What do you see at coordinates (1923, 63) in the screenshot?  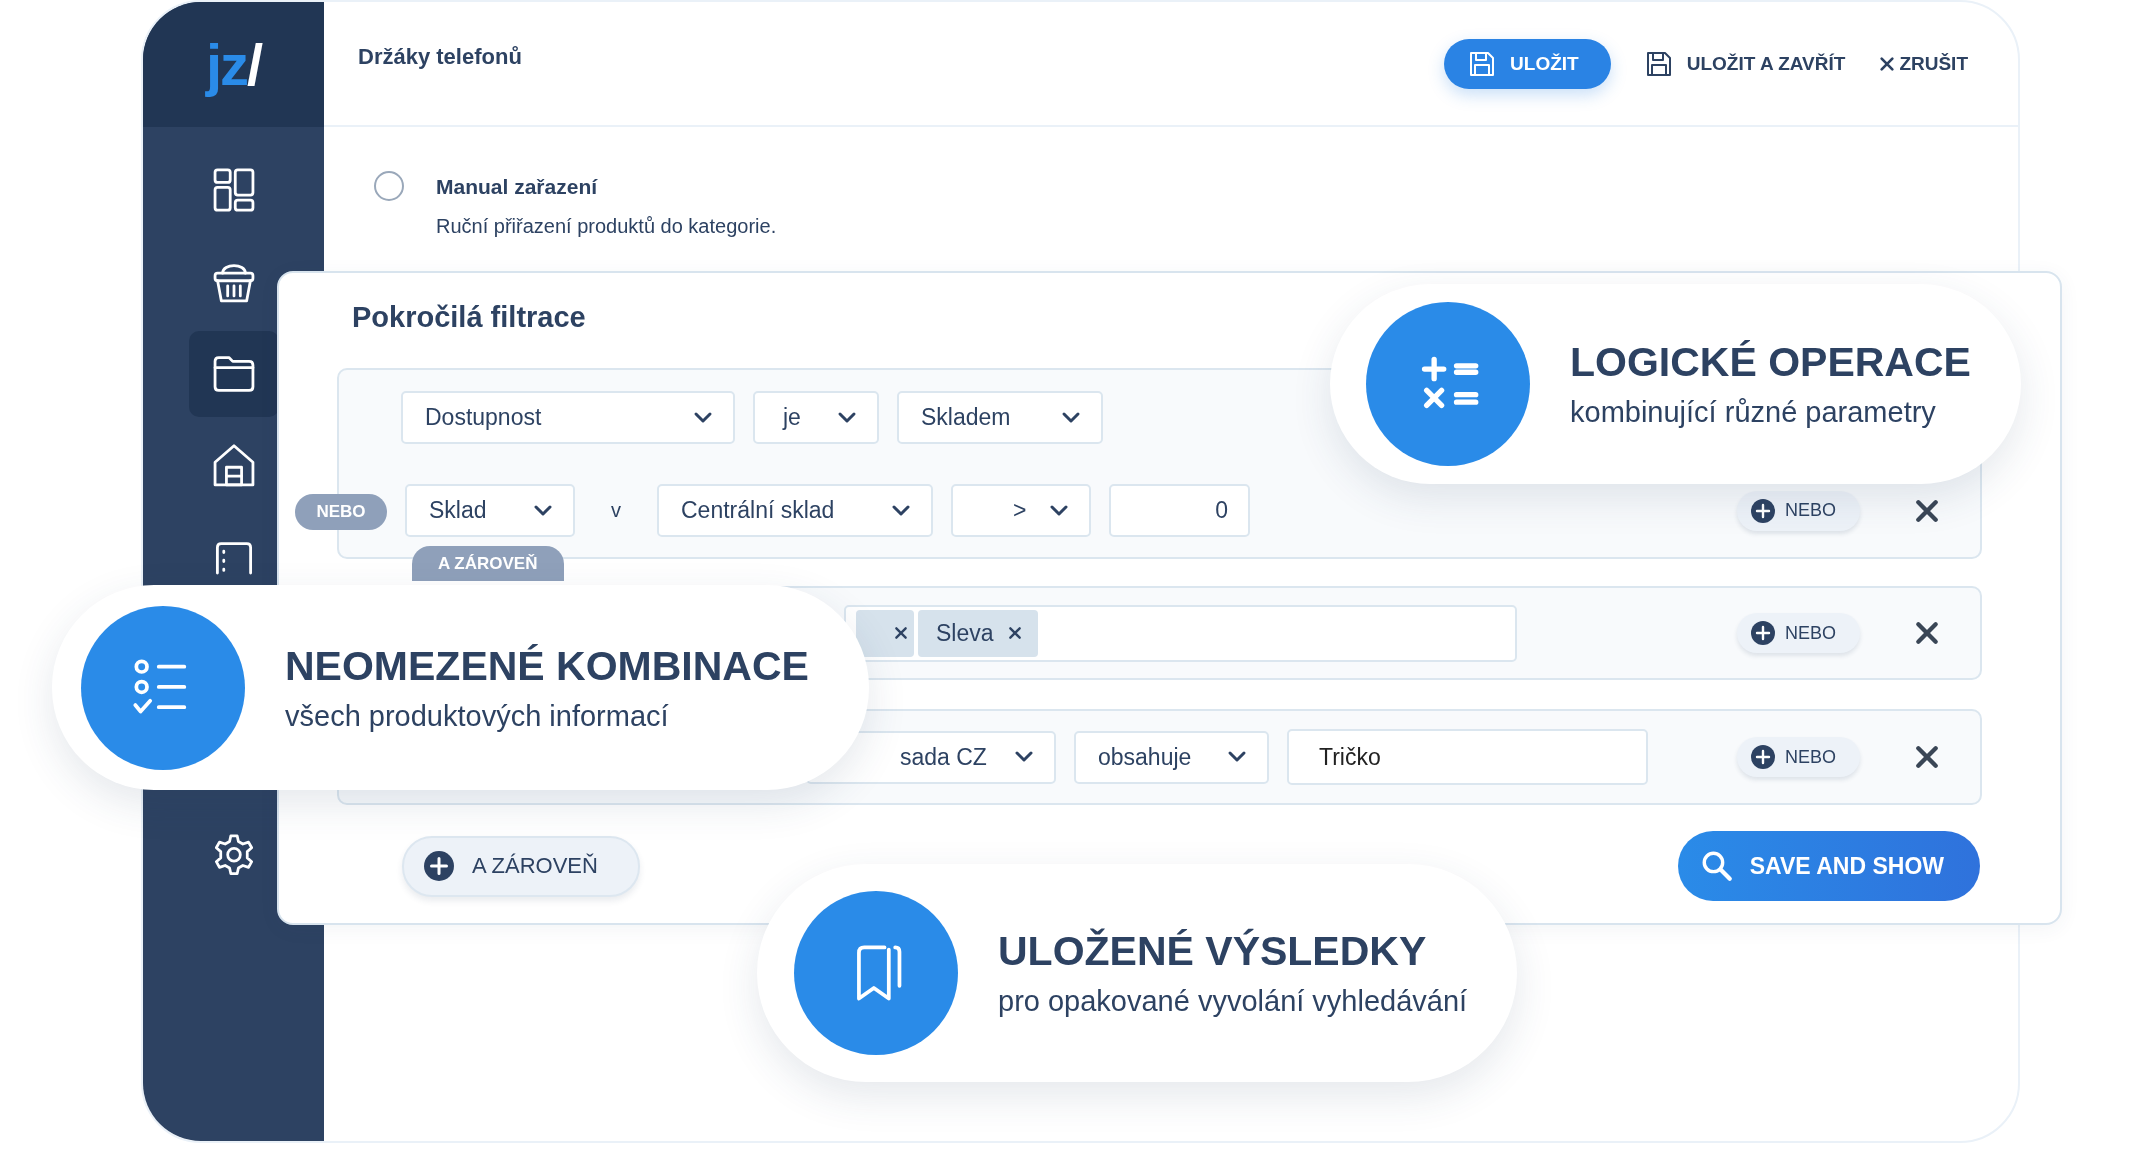 I see `cancel-button: ZRUŠIT` at bounding box center [1923, 63].